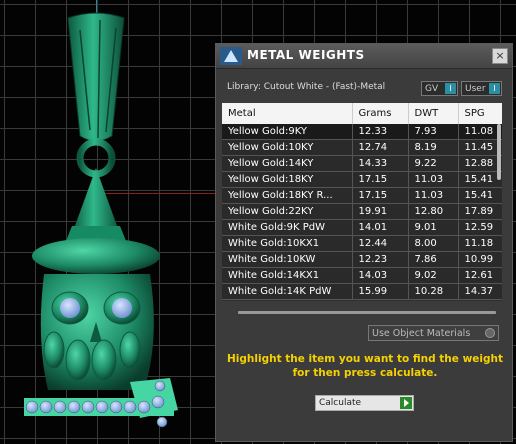 The height and width of the screenshot is (444, 516). What do you see at coordinates (364, 403) in the screenshot?
I see `calculate-dropdown: Calculate` at bounding box center [364, 403].